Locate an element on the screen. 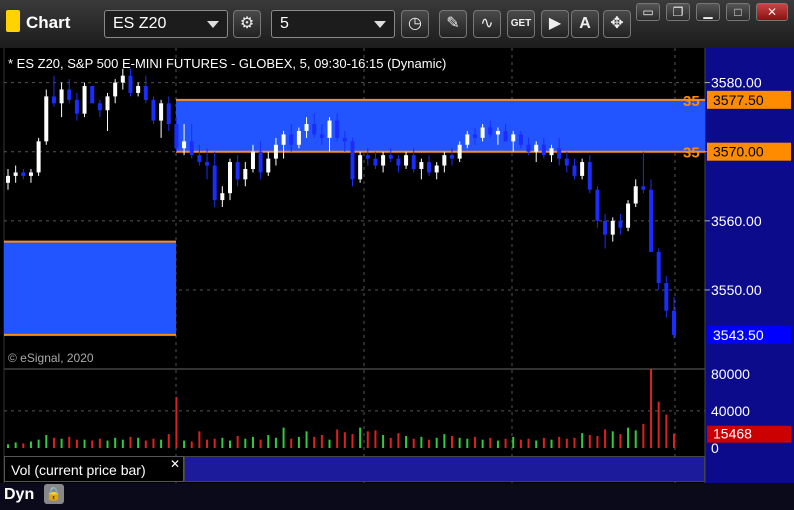 The image size is (794, 510). zone-price-value: 3577.50 is located at coordinates (738, 100).